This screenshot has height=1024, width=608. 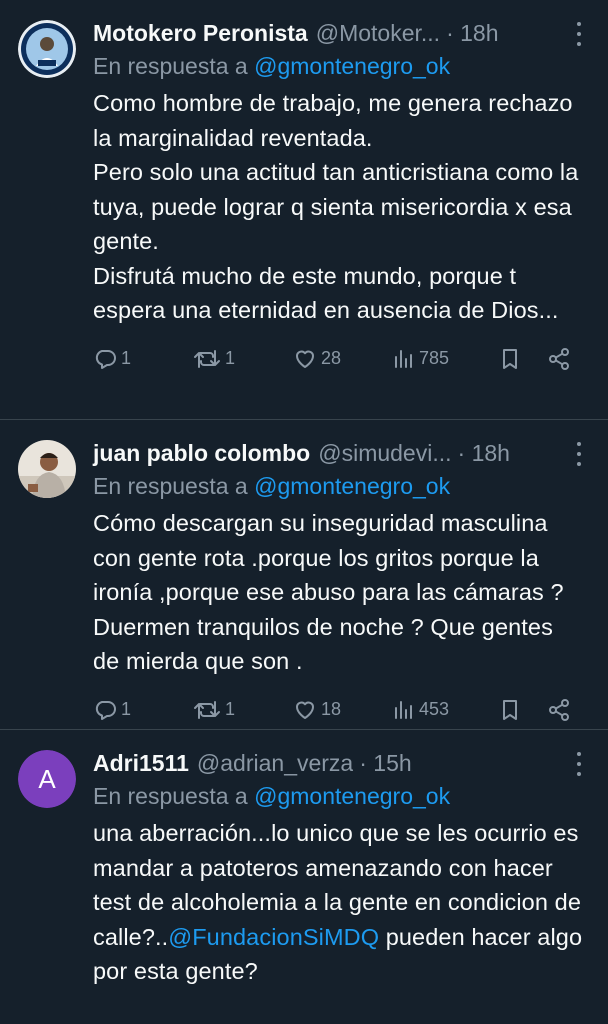 I want to click on avatar-letter: A, so click(x=47, y=779).